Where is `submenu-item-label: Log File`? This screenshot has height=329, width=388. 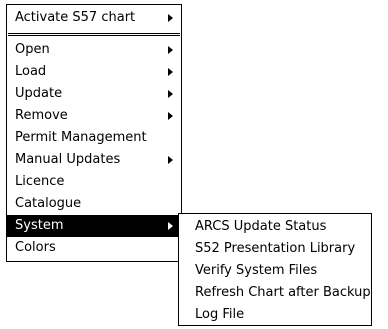 submenu-item-label: Log File is located at coordinates (220, 314).